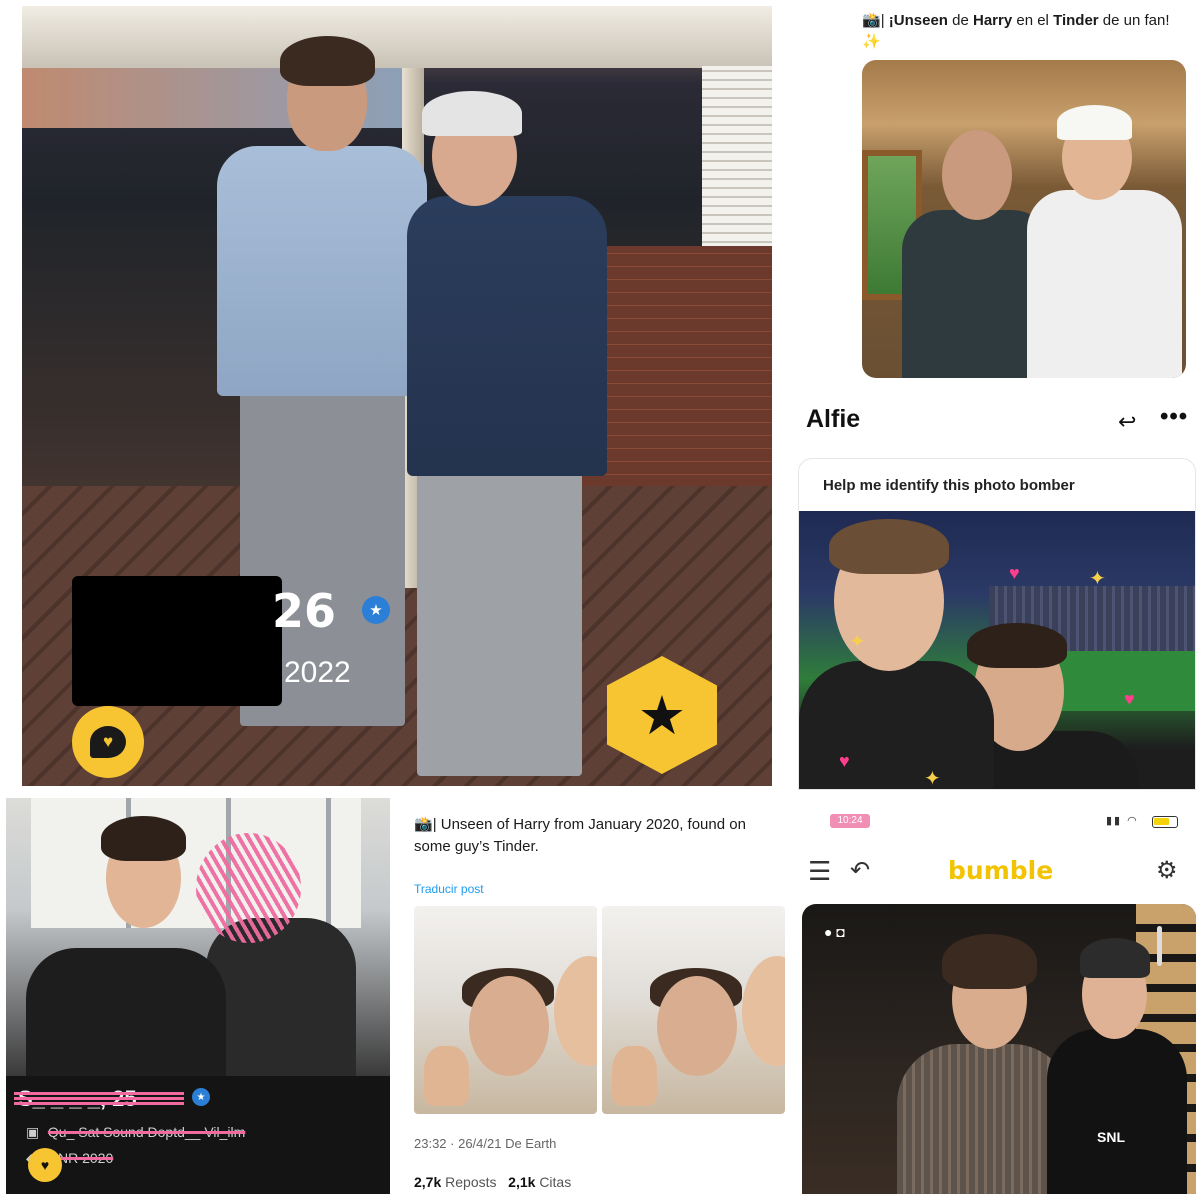 The width and height of the screenshot is (1200, 1200). I want to click on tweet-text-bold: ¡Unseen, so click(918, 20).